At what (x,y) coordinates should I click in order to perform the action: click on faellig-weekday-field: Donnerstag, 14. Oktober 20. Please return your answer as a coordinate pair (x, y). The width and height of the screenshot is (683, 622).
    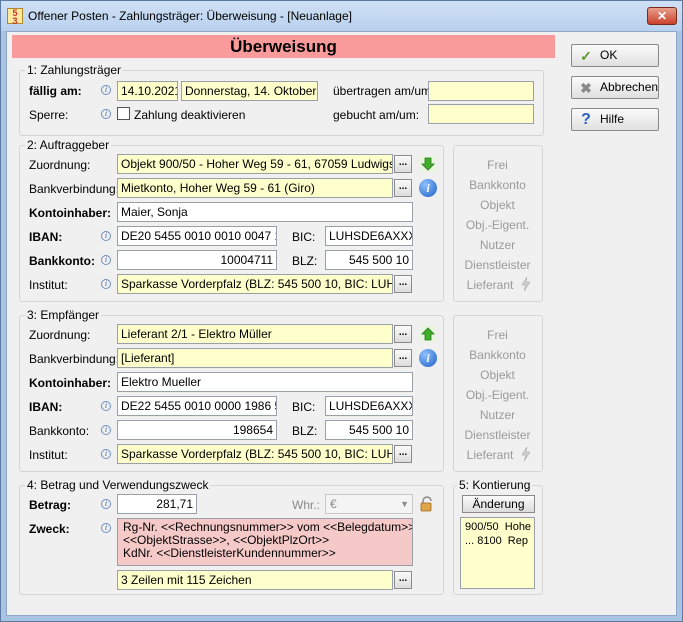
    Looking at the image, I should click on (249, 91).